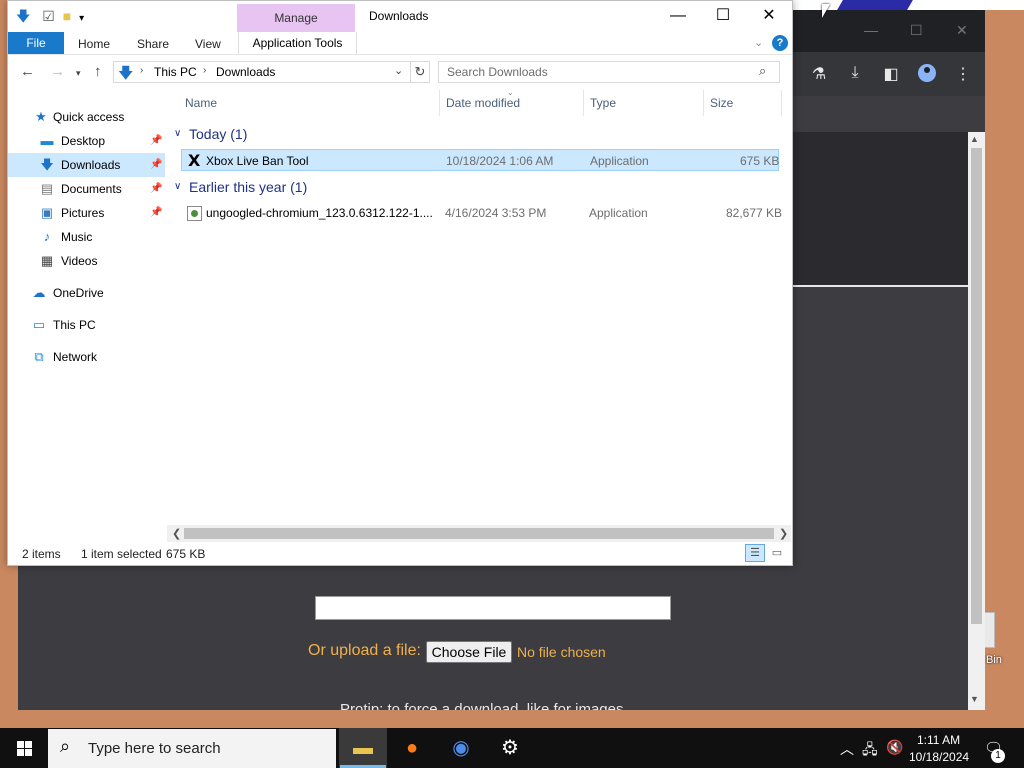  Describe the element at coordinates (603, 103) in the screenshot. I see `column-header-type: Type` at that location.